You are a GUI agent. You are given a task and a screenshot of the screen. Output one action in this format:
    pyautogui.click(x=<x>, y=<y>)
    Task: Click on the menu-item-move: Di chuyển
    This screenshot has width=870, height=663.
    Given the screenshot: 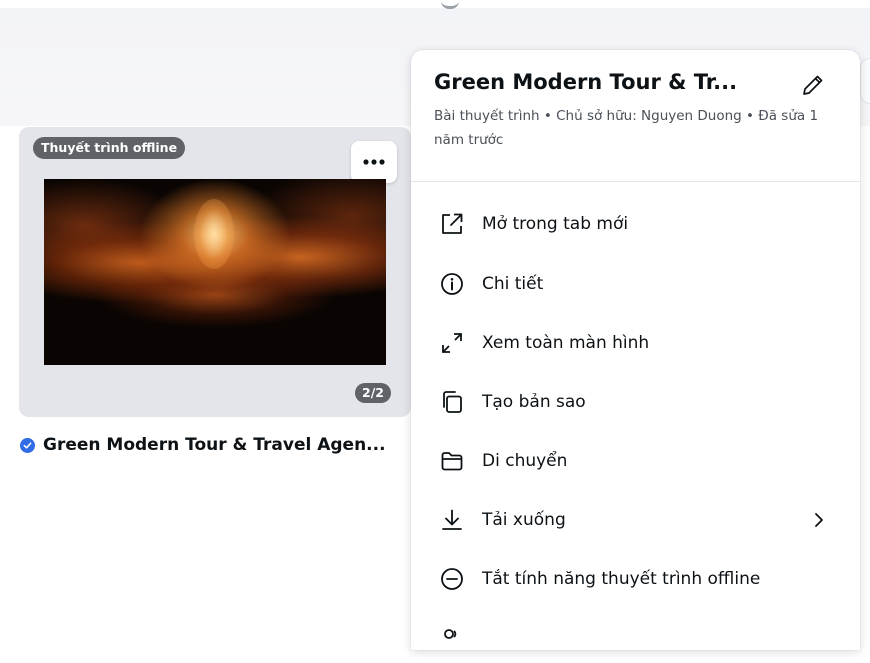 What is the action you would take?
    pyautogui.click(x=635, y=461)
    